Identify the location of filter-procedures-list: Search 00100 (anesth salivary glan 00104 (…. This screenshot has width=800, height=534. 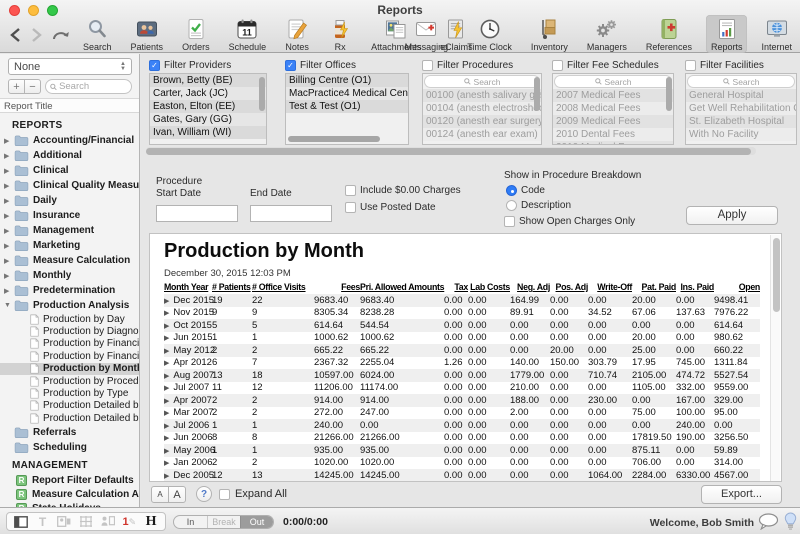
(482, 109).